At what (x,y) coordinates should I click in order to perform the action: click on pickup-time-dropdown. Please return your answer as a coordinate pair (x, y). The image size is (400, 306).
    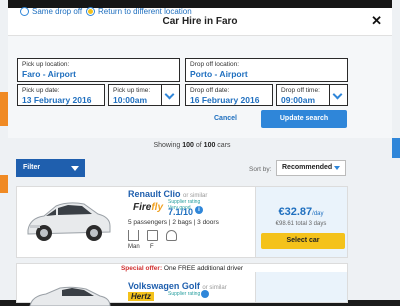
    Looking at the image, I should click on (171, 95).